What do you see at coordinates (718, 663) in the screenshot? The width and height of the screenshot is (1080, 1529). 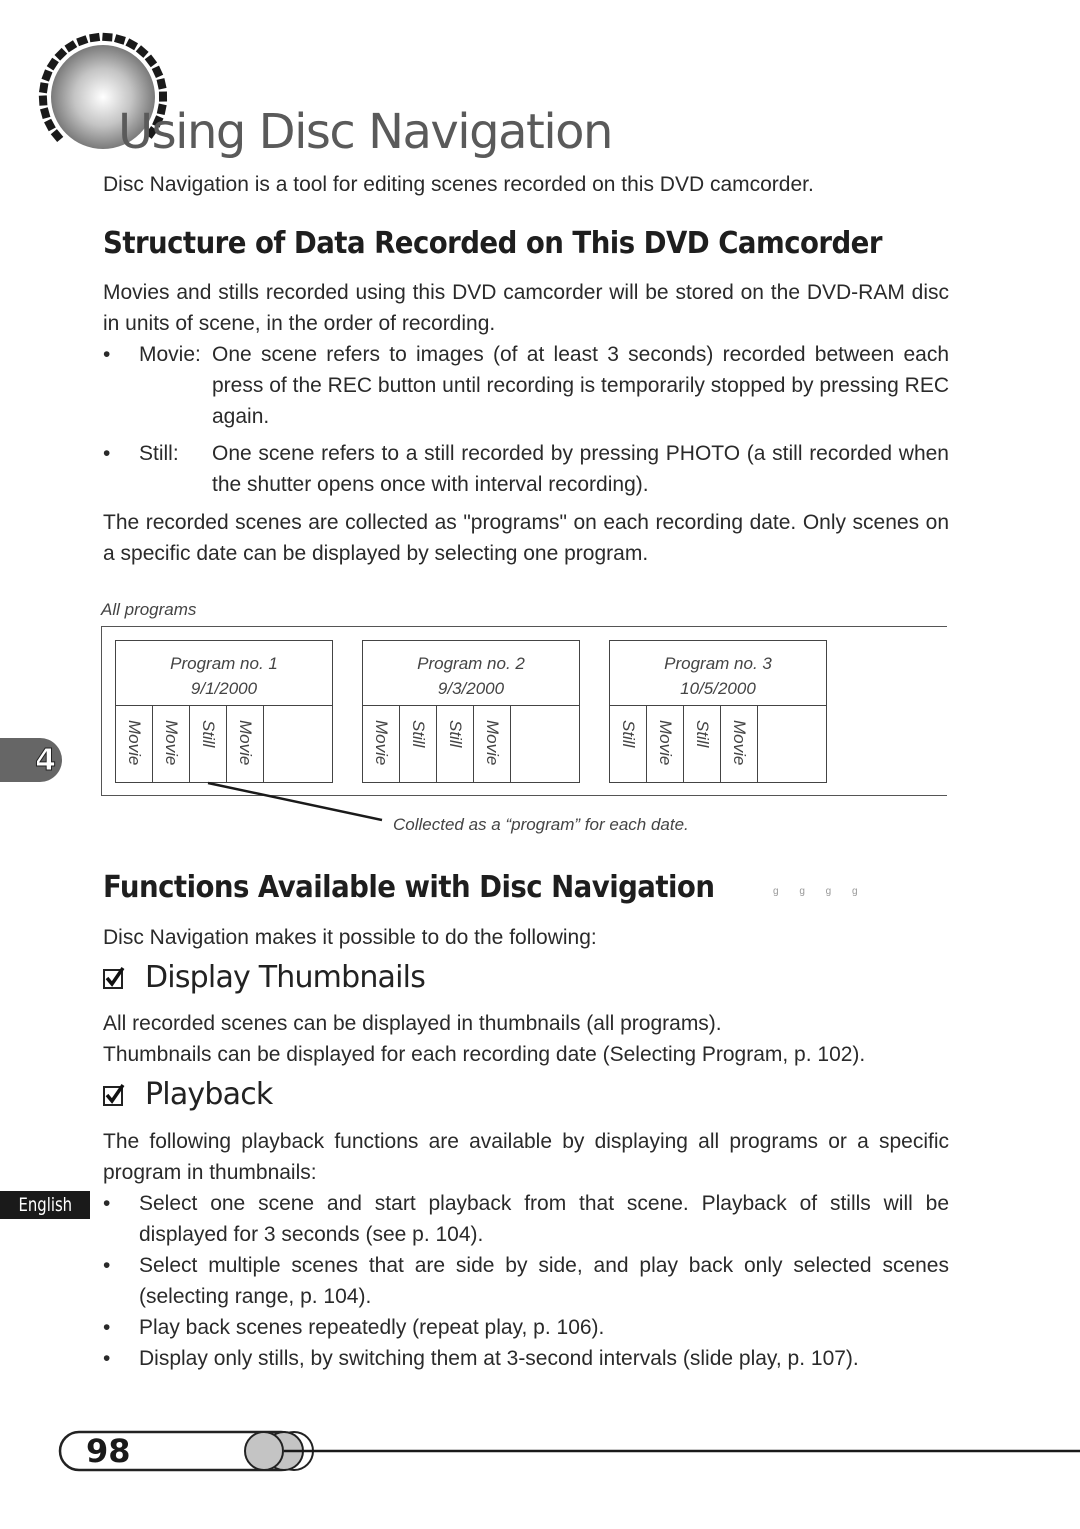 I see `program-name: Program no. 3` at bounding box center [718, 663].